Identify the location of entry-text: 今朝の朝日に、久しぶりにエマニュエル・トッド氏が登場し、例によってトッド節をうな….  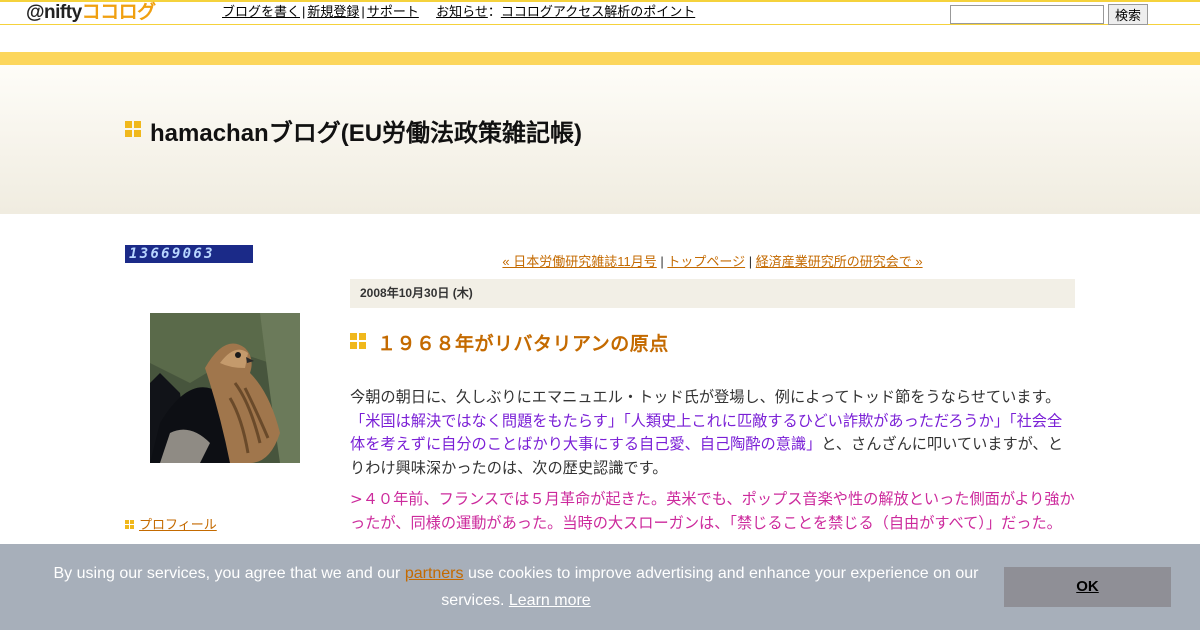
(705, 397).